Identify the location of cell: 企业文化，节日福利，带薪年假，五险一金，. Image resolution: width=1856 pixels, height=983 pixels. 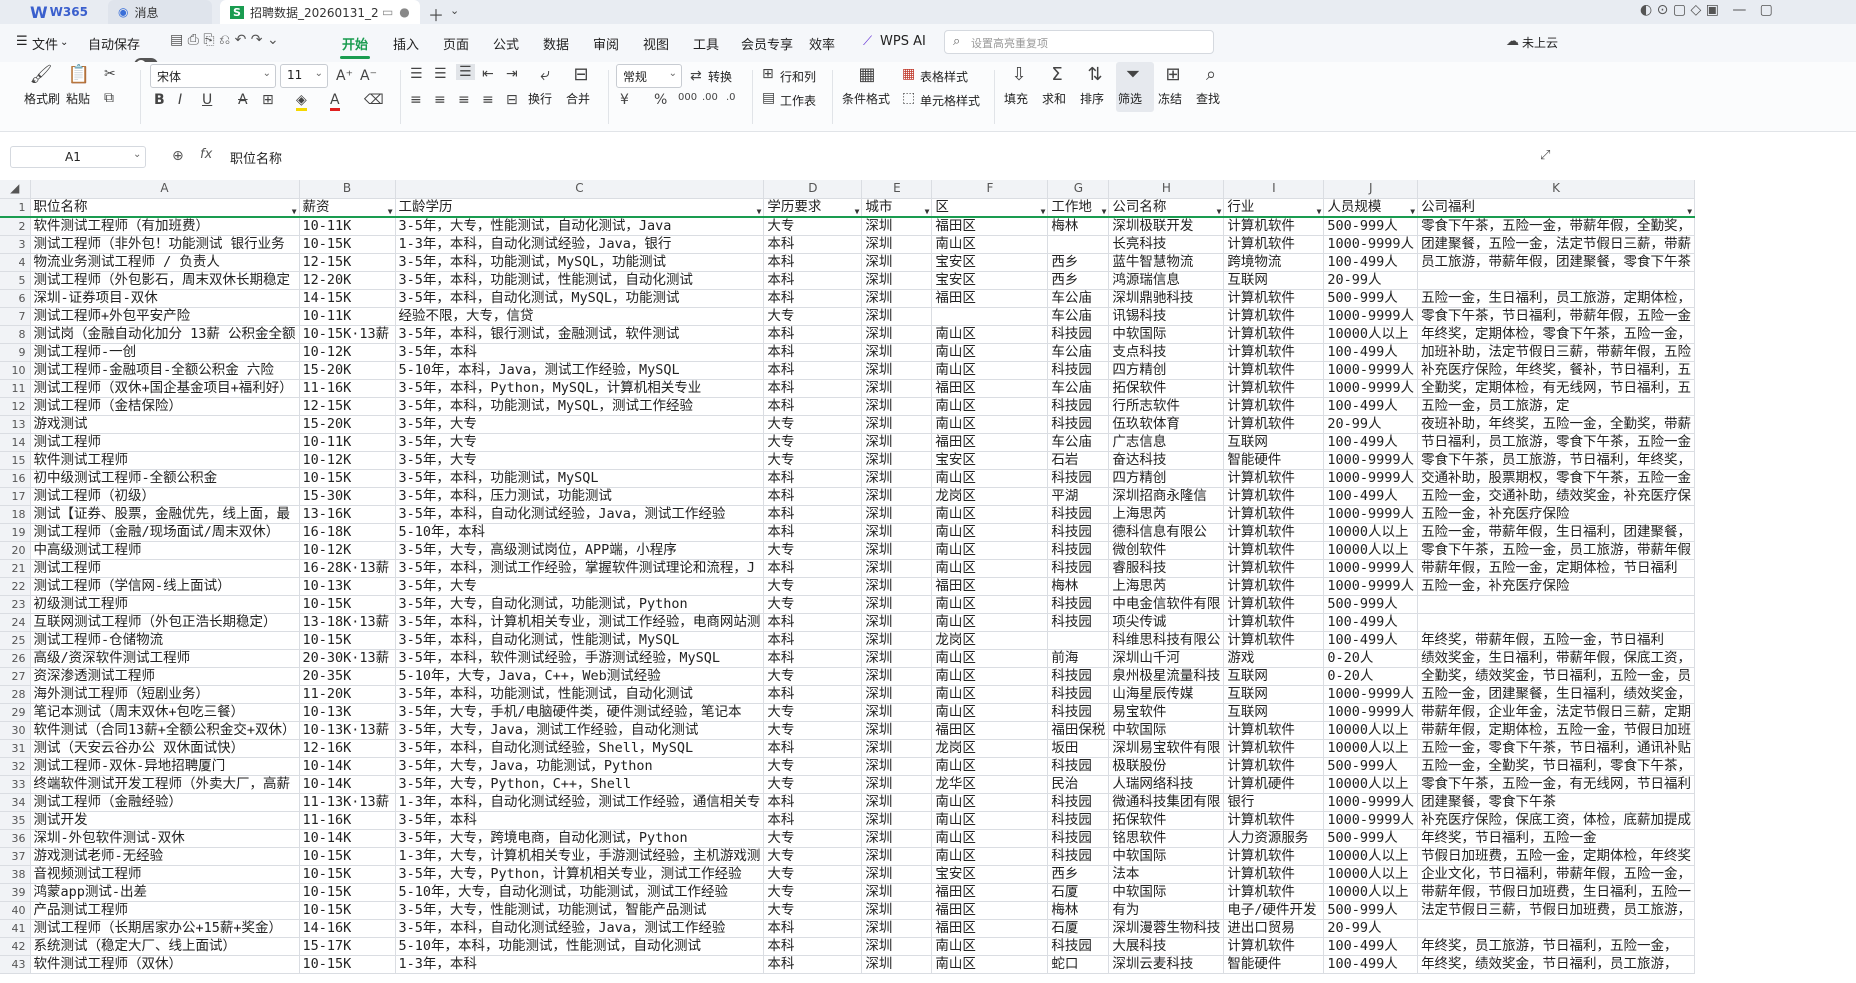
(1556, 874).